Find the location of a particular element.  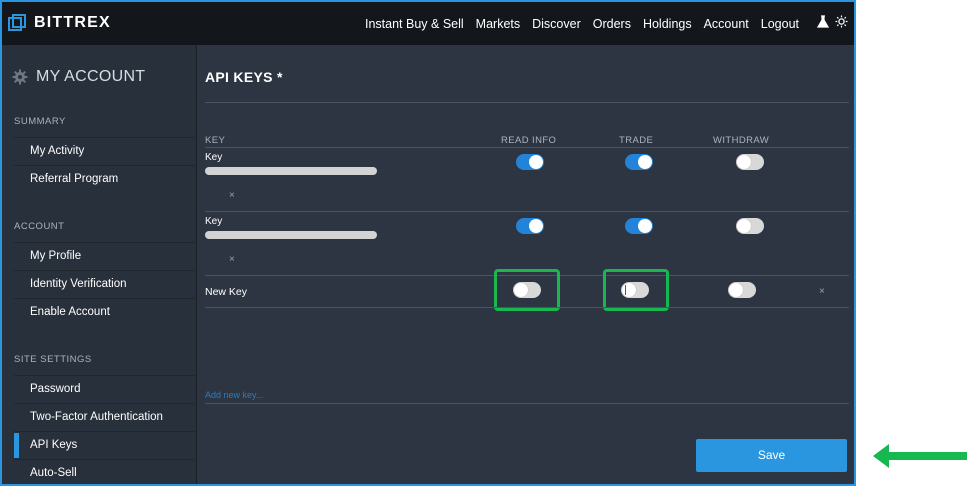

new-key-withdraw-toggle is located at coordinates (742, 290).